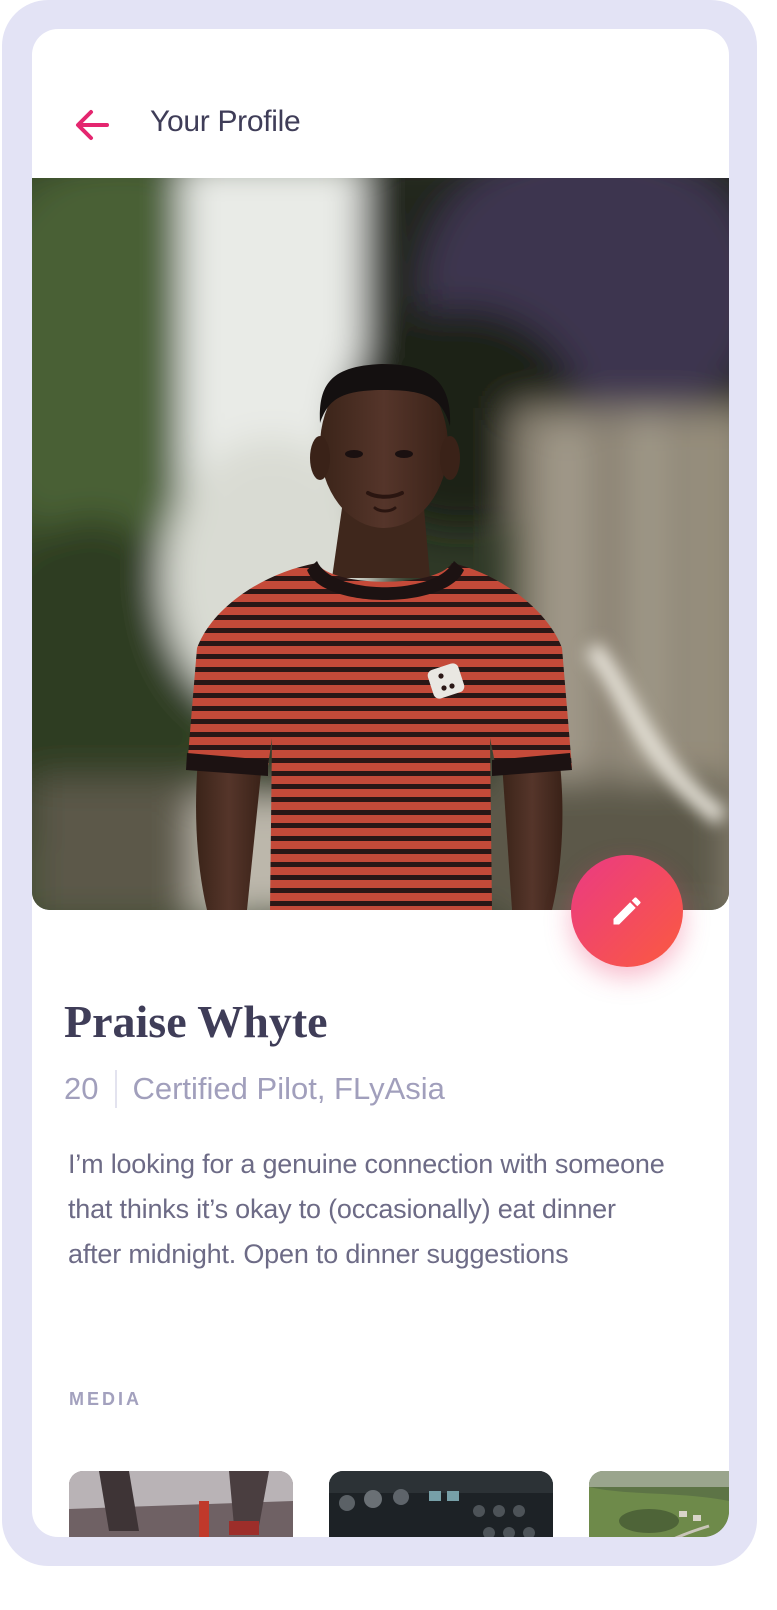 Image resolution: width=777 pixels, height=1610 pixels. What do you see at coordinates (441, 1504) in the screenshot?
I see `media-thumbnail-cockpit` at bounding box center [441, 1504].